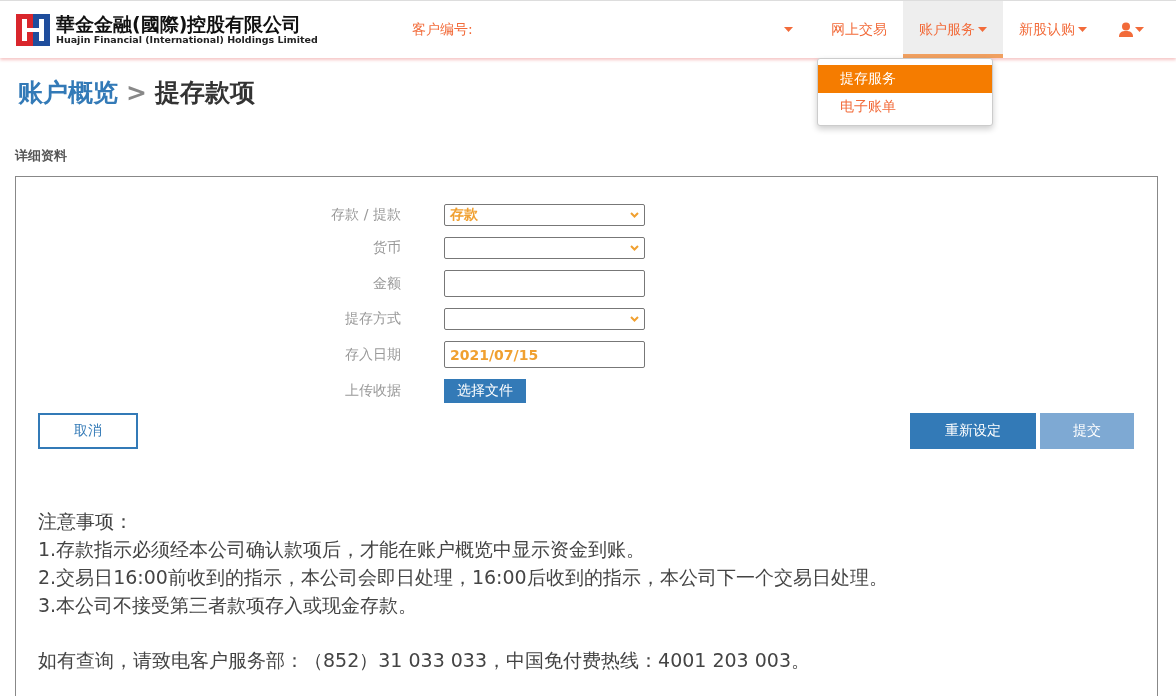  I want to click on input-field: 2021/07/15, so click(544, 354).